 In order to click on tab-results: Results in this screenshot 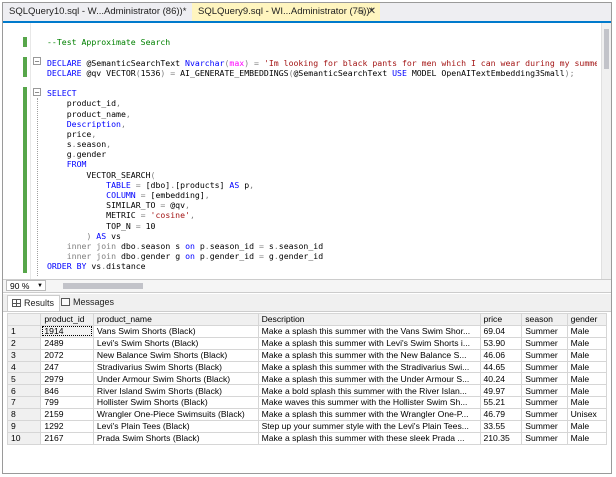, I will do `click(34, 303)`.